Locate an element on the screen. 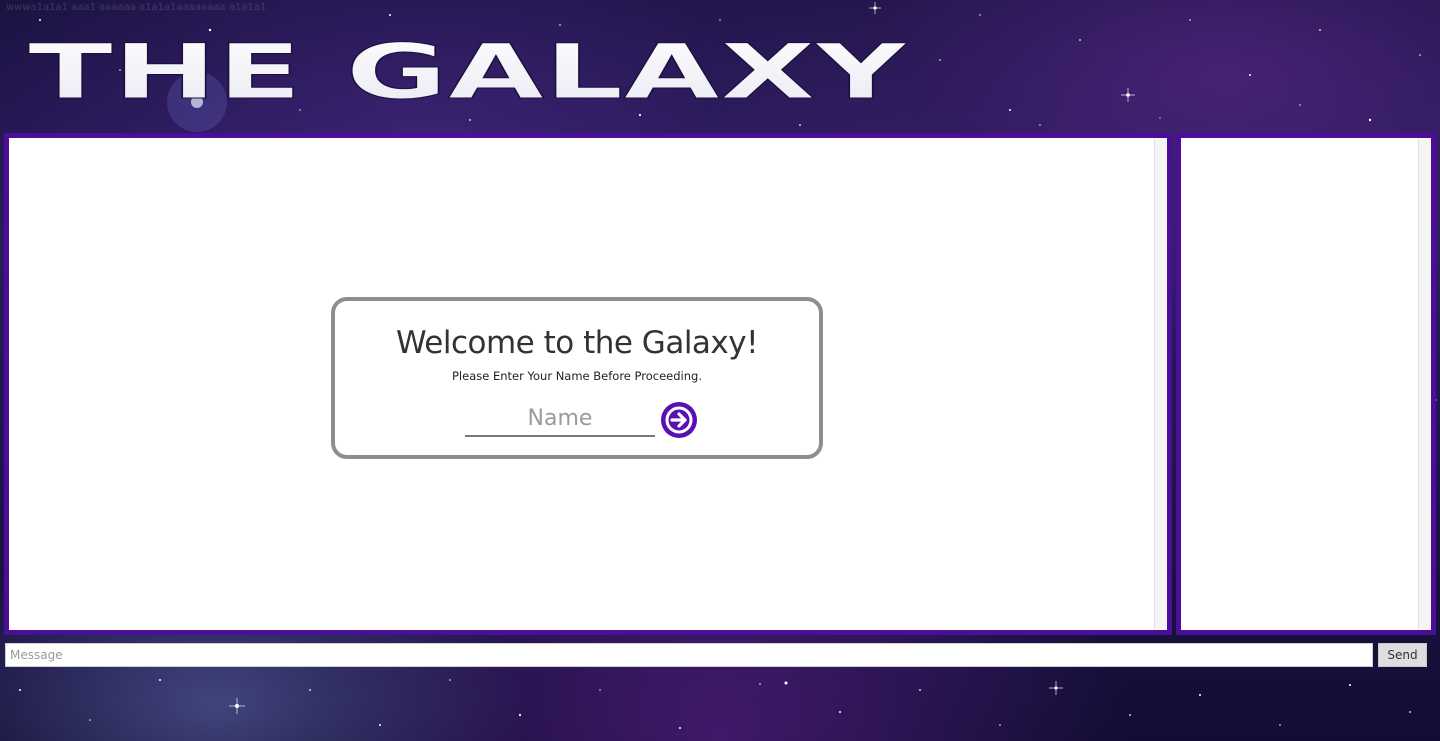 This screenshot has height=741, width=1440. side-panel-scrollbar is located at coordinates (1424, 384).